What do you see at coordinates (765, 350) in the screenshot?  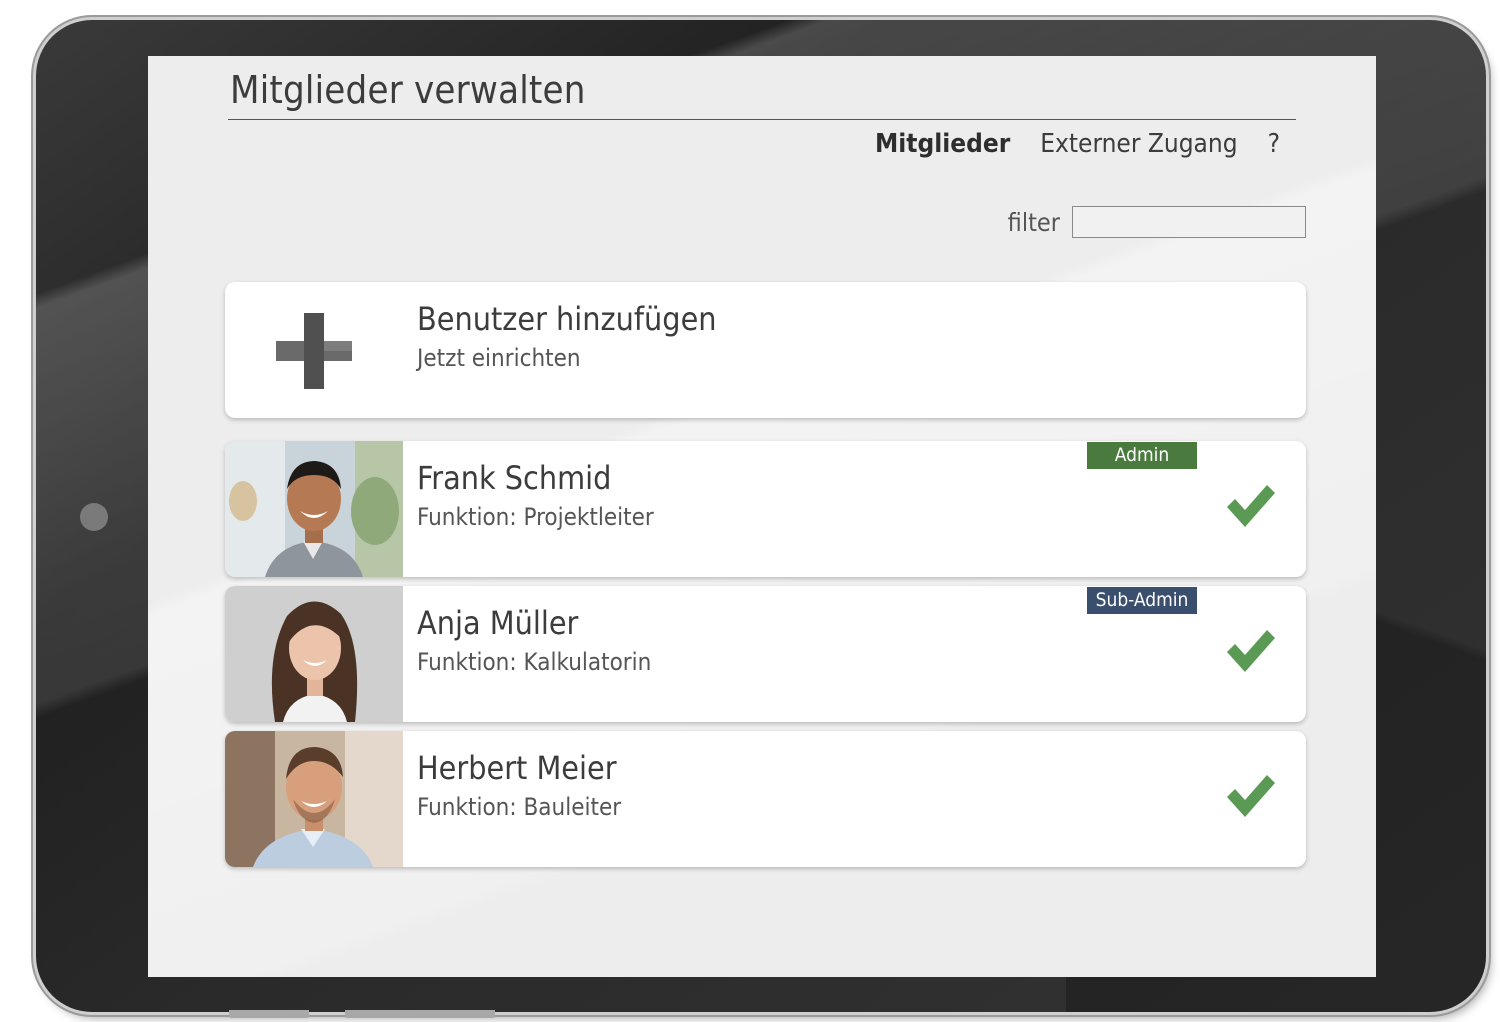 I see `add-user-card: Benutzer hinzufügen Jetzt einrichten` at bounding box center [765, 350].